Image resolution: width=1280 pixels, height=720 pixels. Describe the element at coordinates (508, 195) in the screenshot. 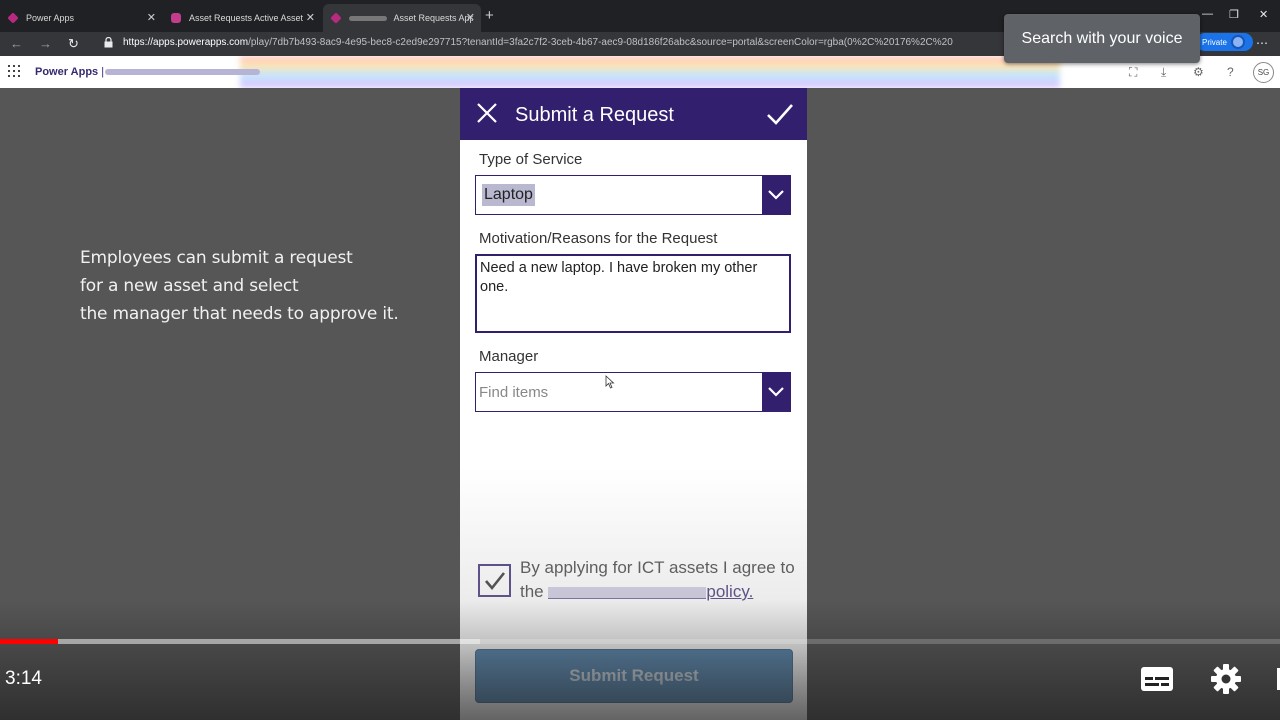

I see `service-type-value: Laptop` at that location.